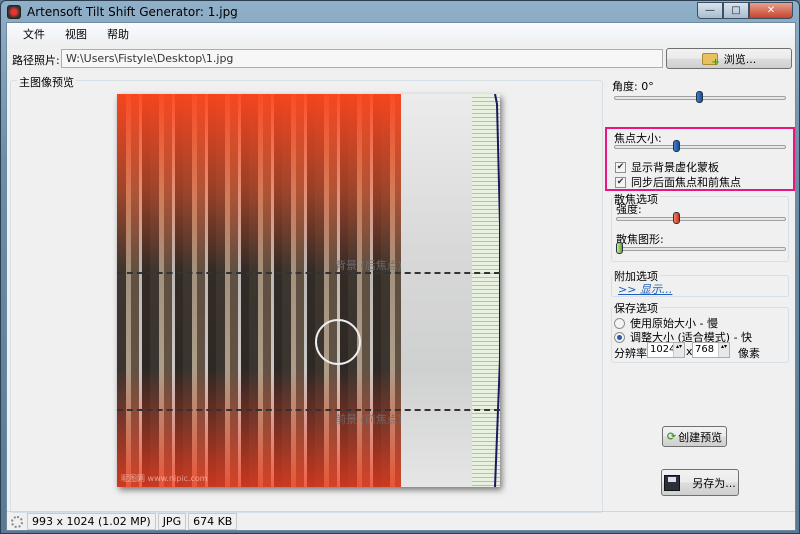  I want to click on preview-title: 主图像预览, so click(46, 82).